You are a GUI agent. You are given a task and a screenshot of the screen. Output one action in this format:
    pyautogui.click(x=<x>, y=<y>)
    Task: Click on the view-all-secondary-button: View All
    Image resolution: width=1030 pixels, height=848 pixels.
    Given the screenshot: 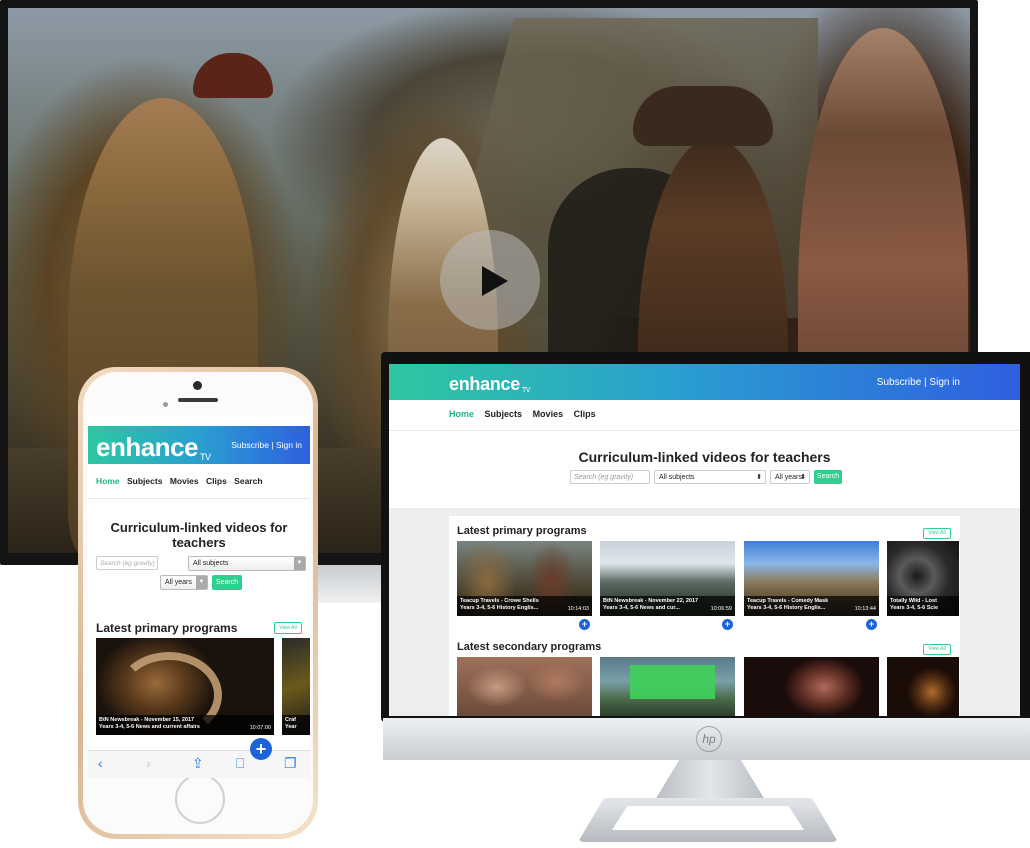 What is the action you would take?
    pyautogui.click(x=937, y=649)
    